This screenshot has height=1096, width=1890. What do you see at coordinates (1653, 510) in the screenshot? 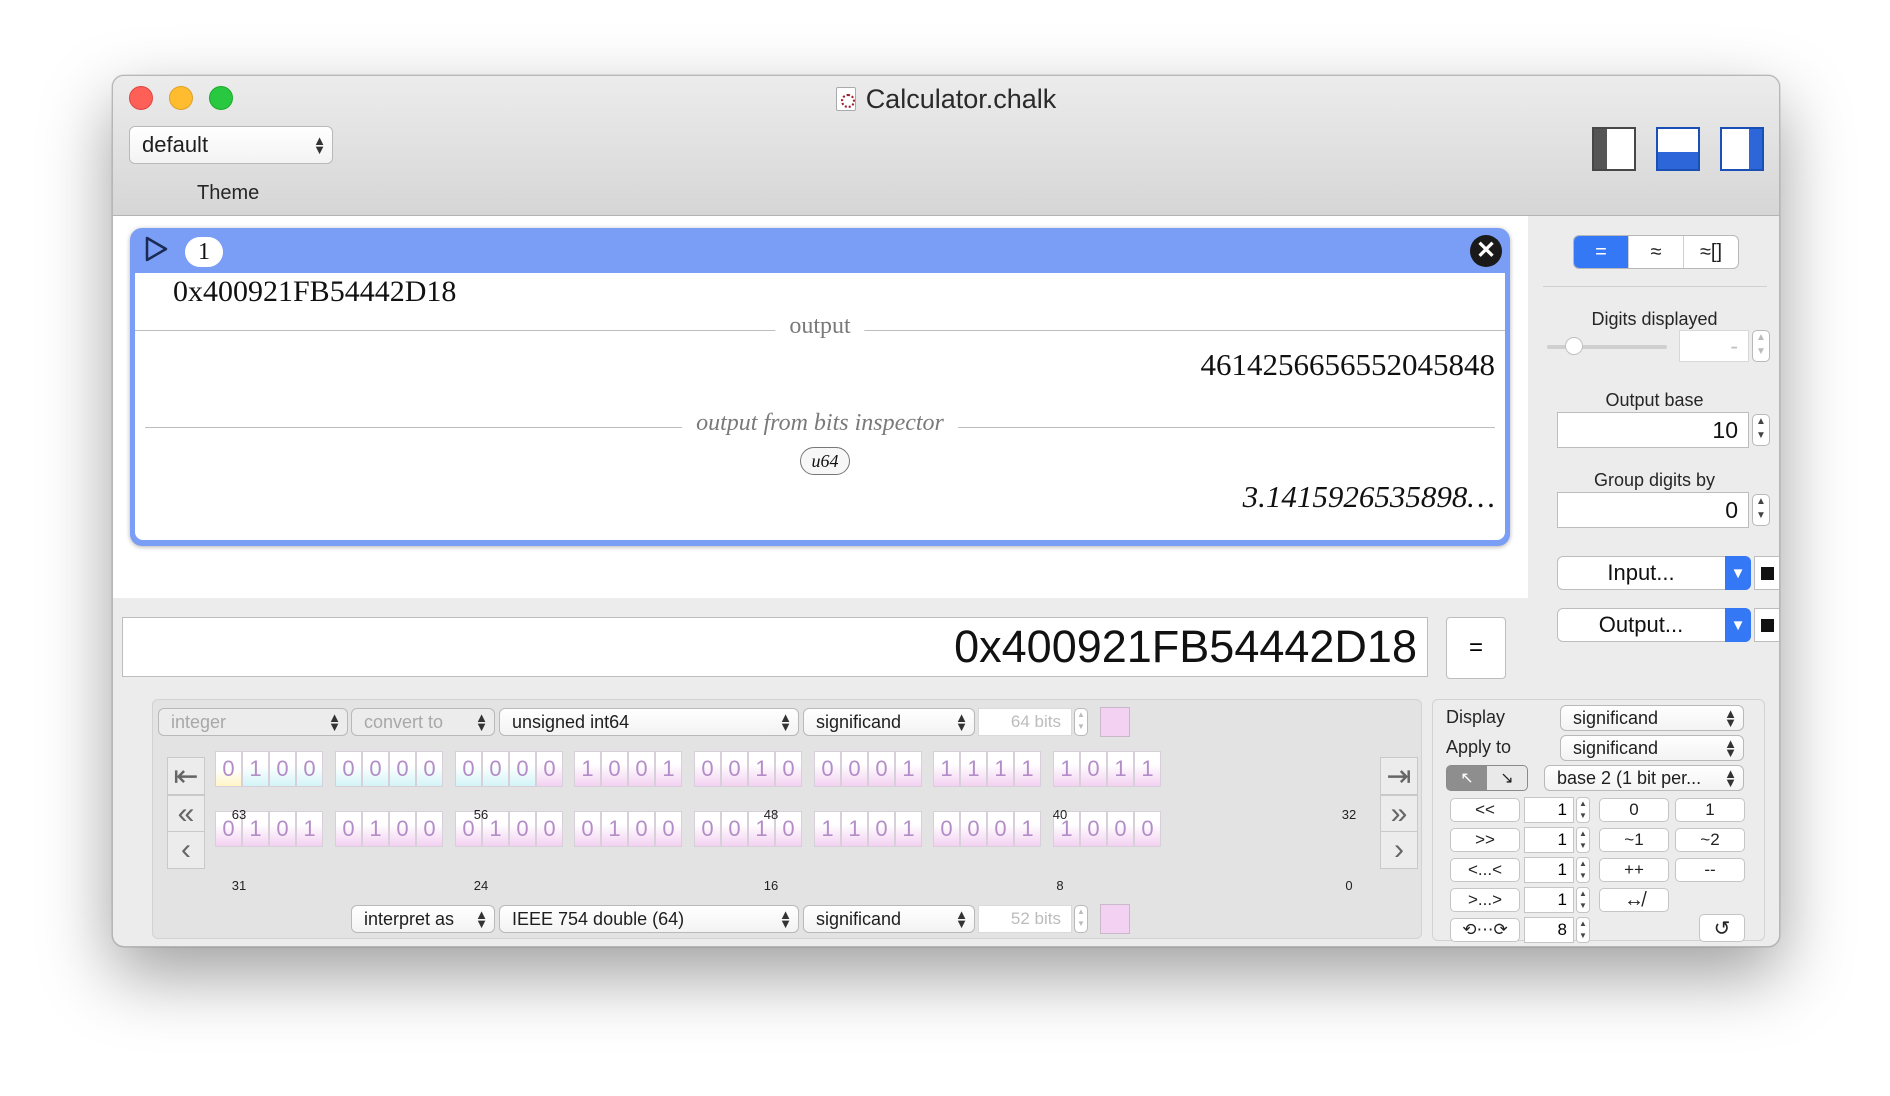
I see `group-digits-field: 0` at bounding box center [1653, 510].